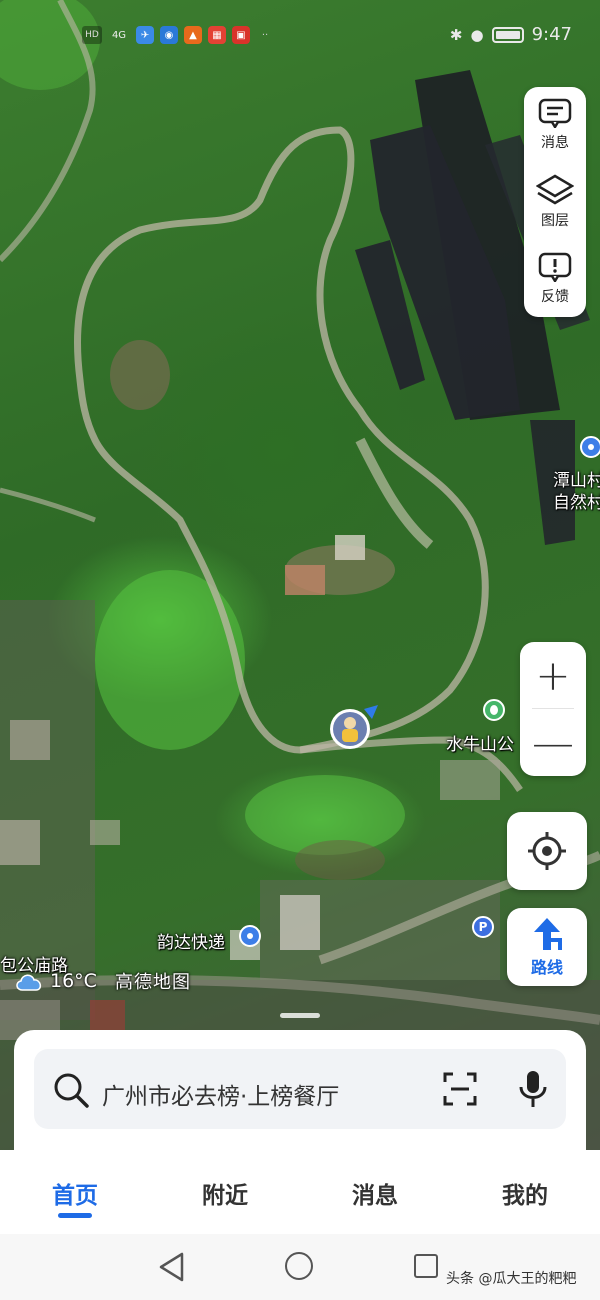 Image resolution: width=600 pixels, height=1300 pixels. I want to click on search-icon, so click(71, 1090).